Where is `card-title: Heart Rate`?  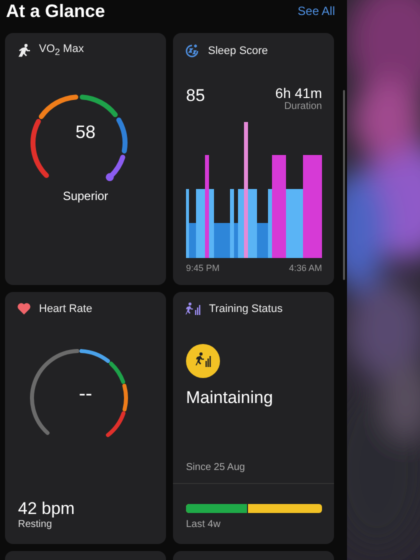
card-title: Heart Rate is located at coordinates (65, 308).